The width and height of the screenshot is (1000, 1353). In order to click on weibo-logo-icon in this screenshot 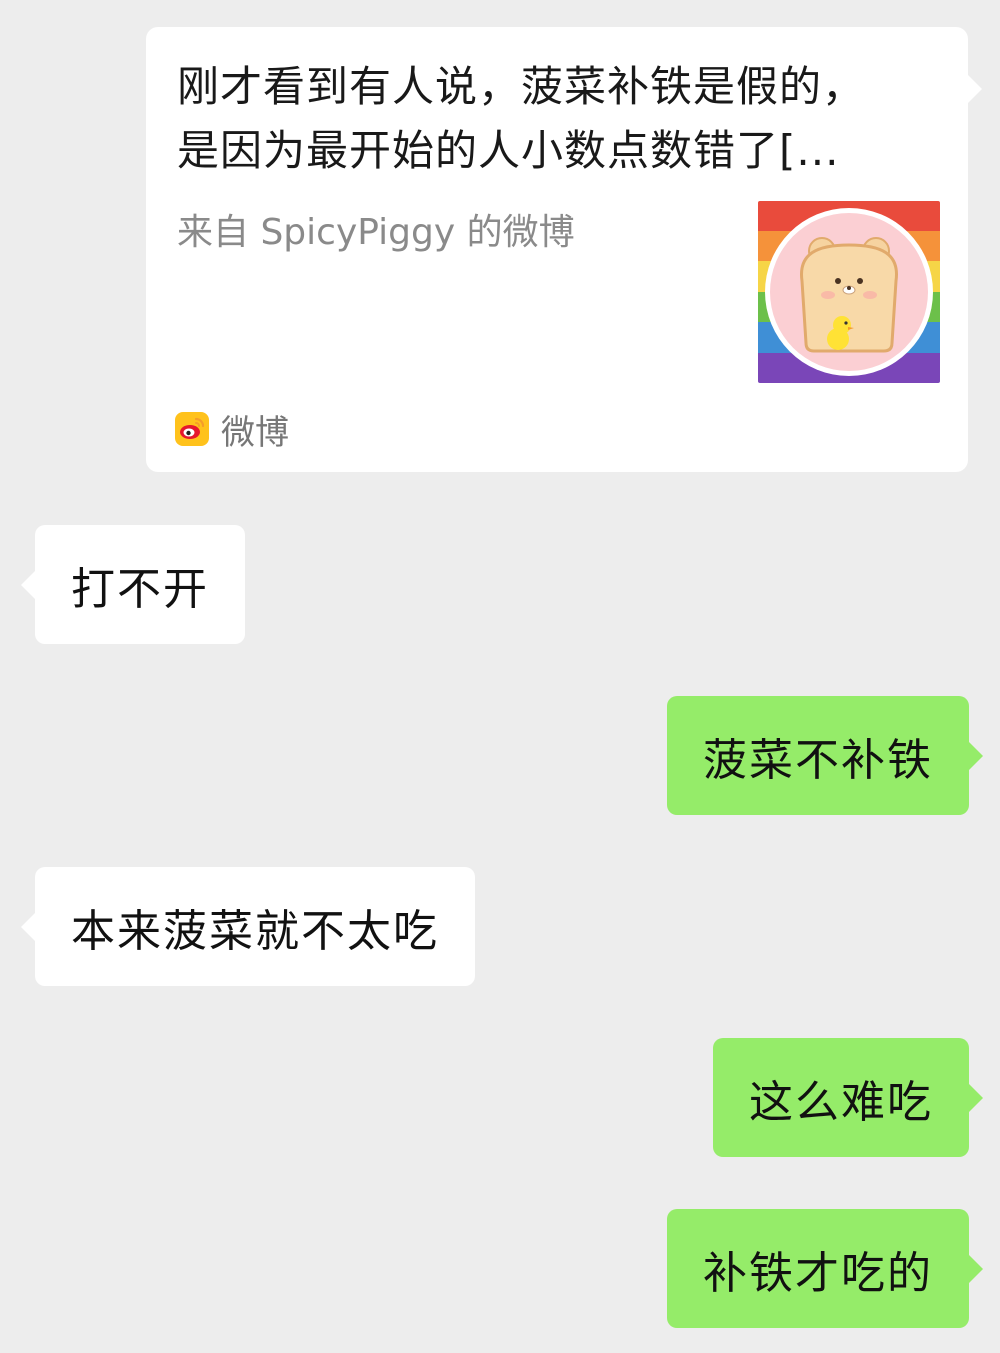, I will do `click(192, 429)`.